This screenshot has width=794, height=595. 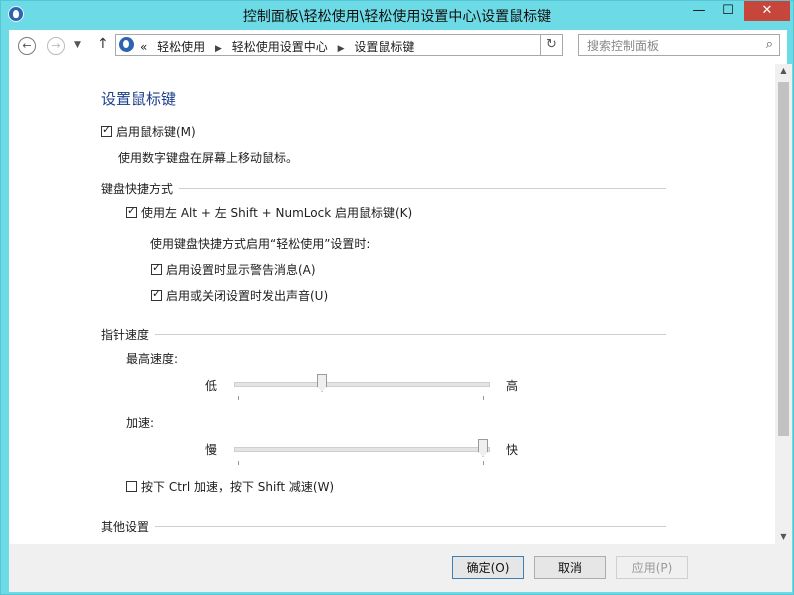 I want to click on breadcrumb-item-mouse-keys: 设置鼠标键, so click(x=384, y=47).